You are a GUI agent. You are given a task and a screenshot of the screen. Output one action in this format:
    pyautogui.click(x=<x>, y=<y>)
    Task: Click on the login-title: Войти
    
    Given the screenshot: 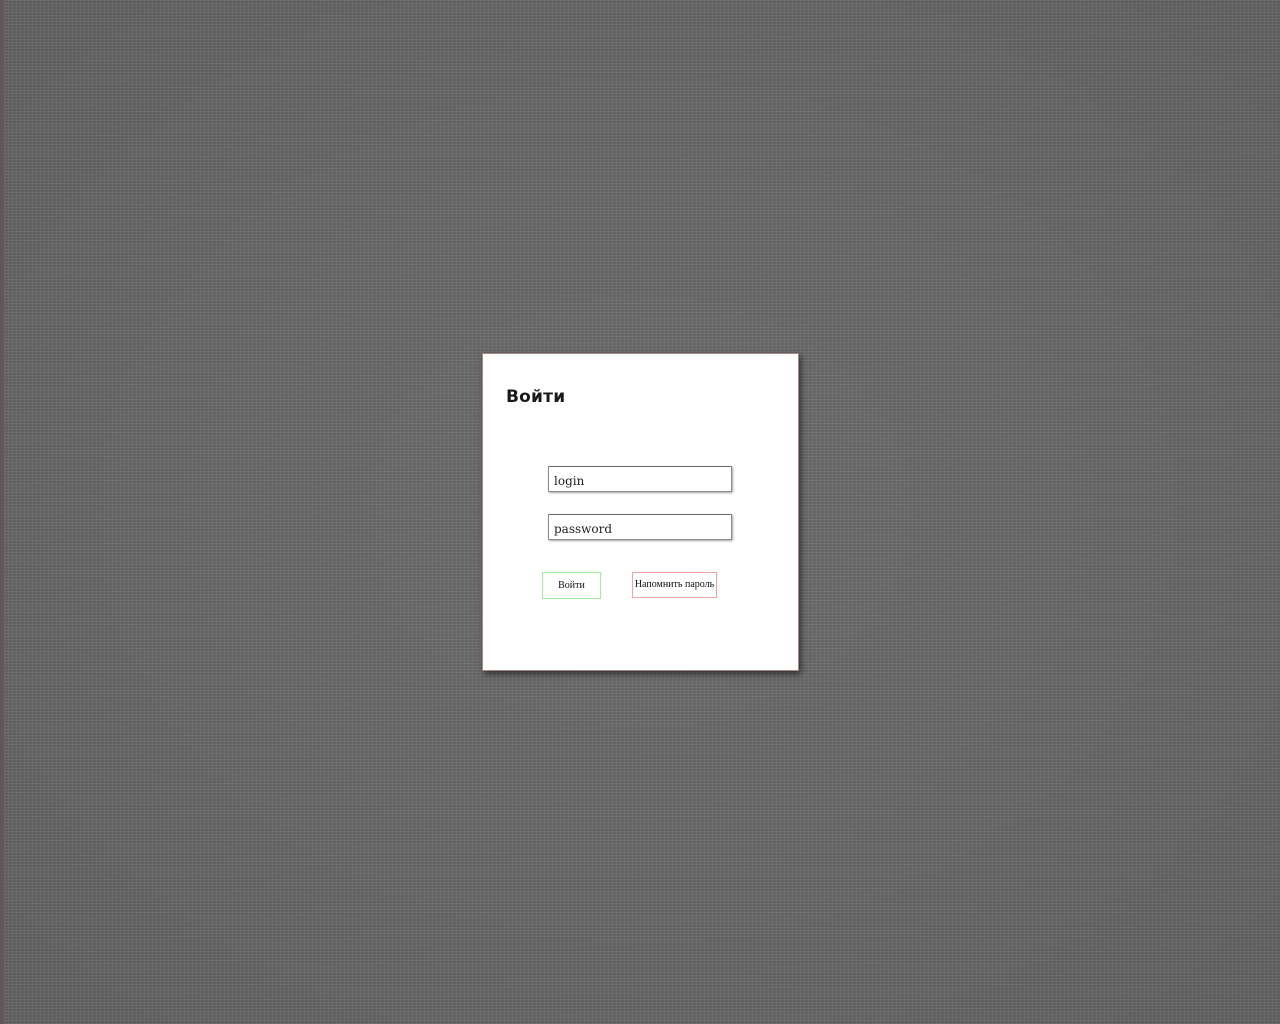 What is the action you would take?
    pyautogui.click(x=536, y=397)
    